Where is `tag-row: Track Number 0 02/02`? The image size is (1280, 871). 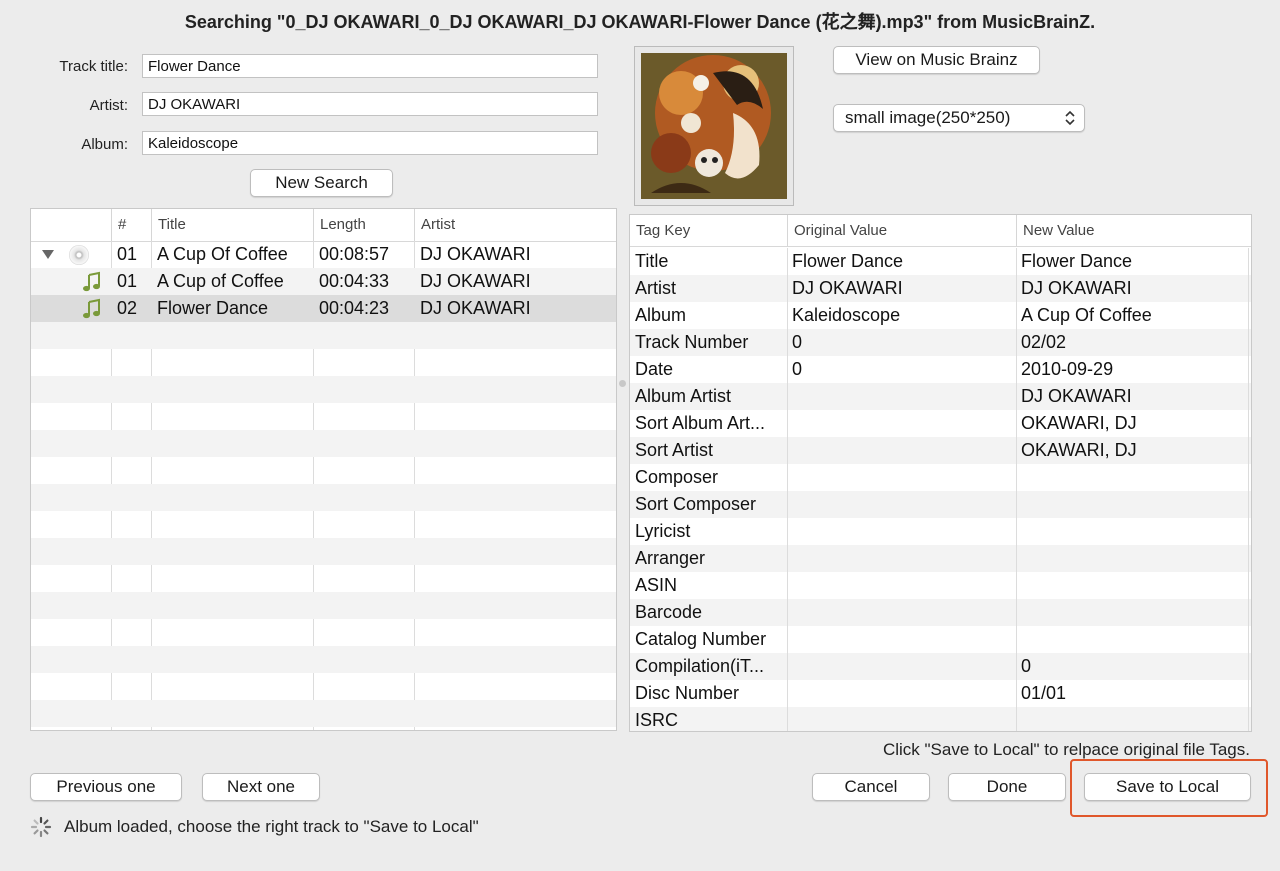
tag-row: Track Number 0 02/02 is located at coordinates (940, 342).